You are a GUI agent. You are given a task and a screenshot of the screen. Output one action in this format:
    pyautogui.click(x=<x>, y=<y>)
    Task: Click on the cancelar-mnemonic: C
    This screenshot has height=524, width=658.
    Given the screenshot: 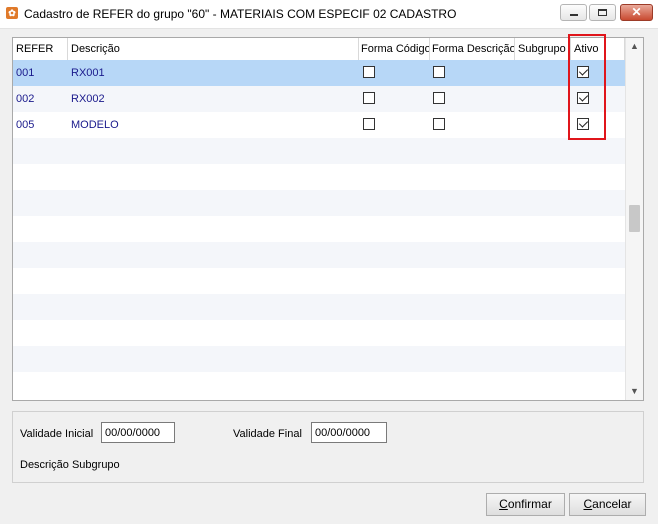 What is the action you would take?
    pyautogui.click(x=588, y=504)
    